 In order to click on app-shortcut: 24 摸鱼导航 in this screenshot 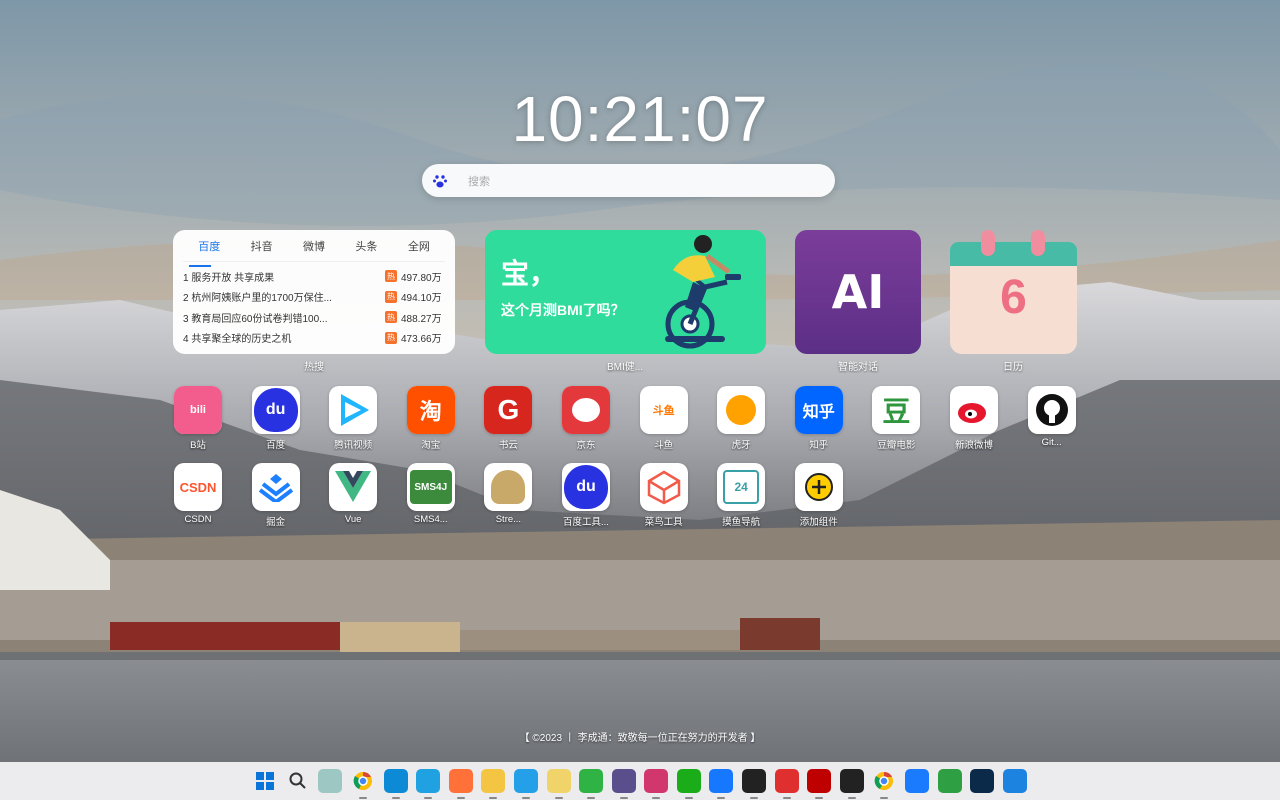, I will do `click(741, 495)`.